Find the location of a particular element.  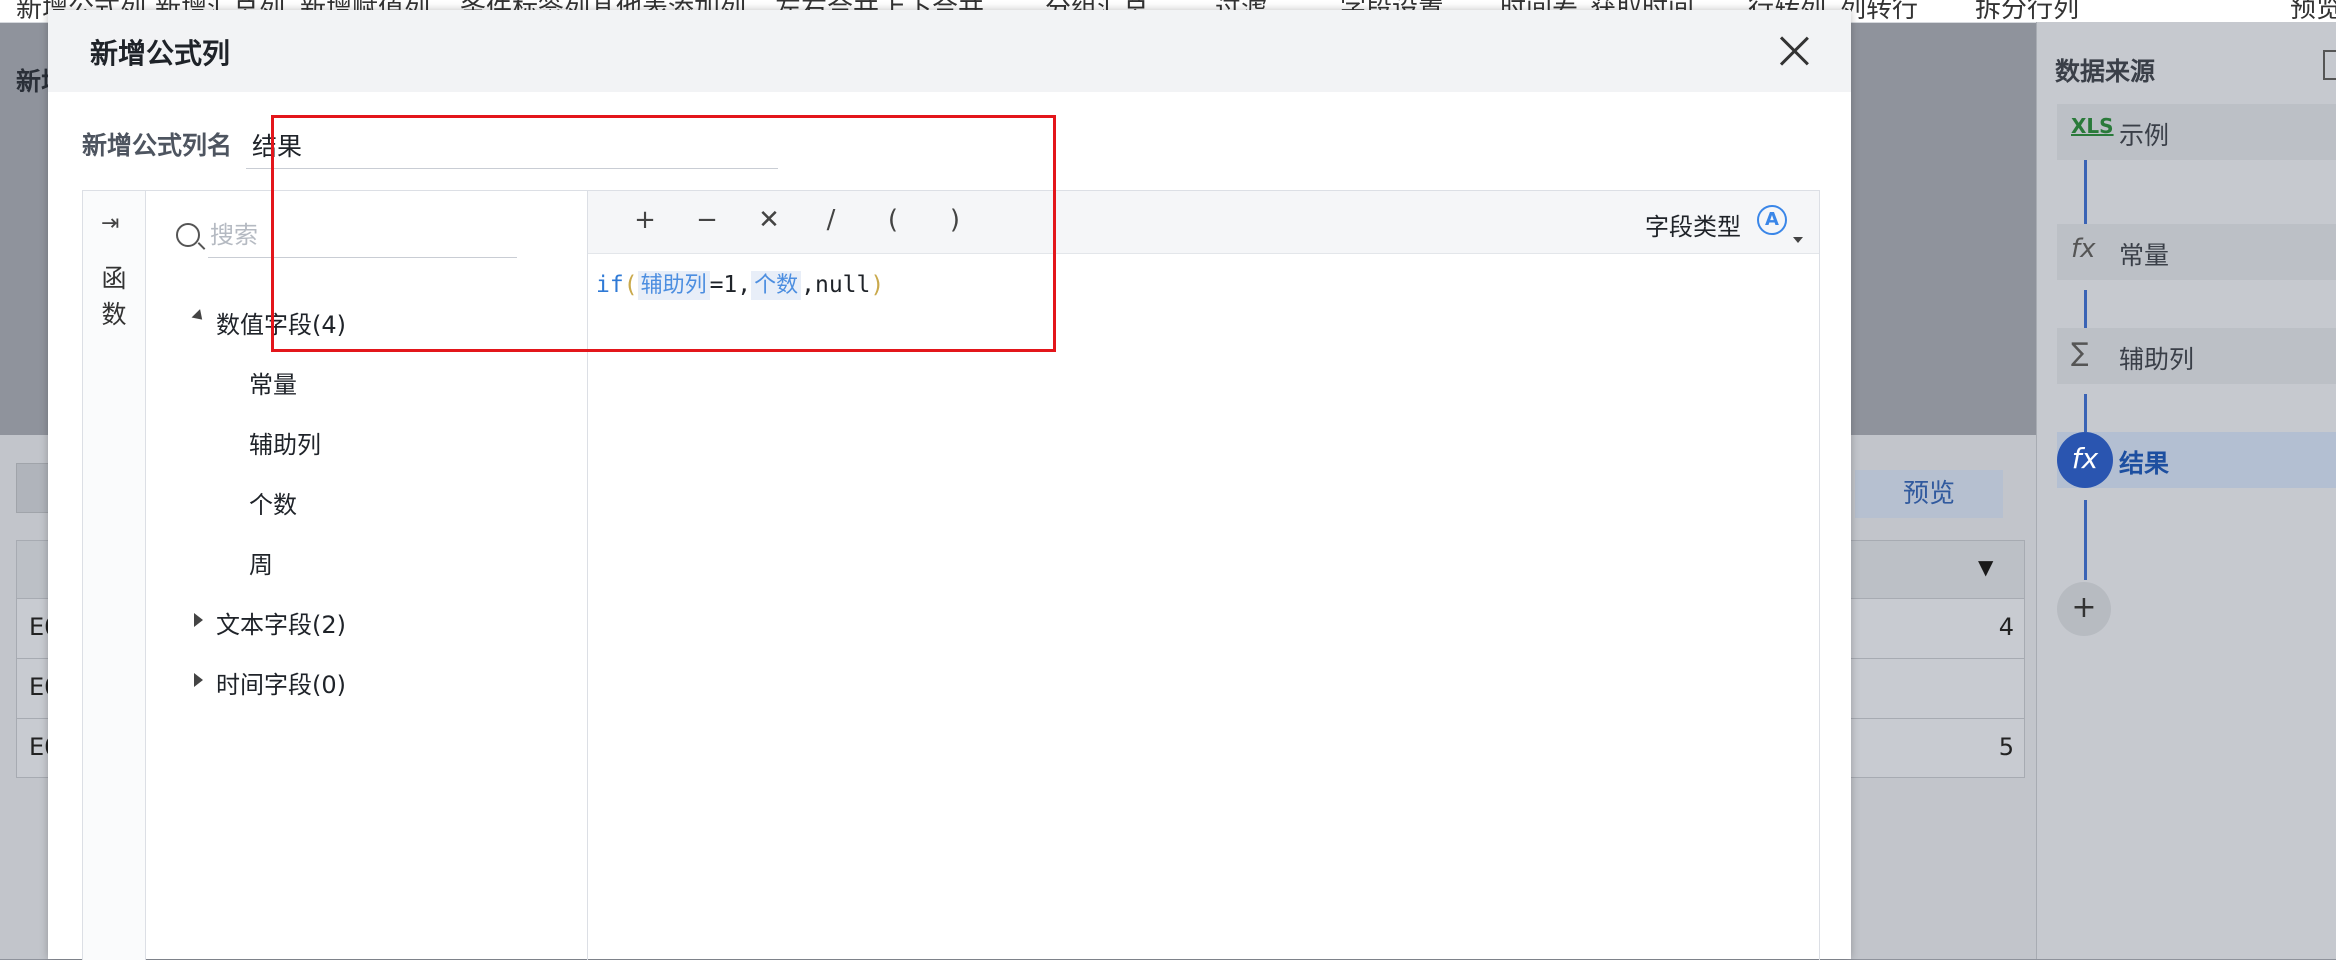

chevron-down-icon: ▼ is located at coordinates (1986, 567).